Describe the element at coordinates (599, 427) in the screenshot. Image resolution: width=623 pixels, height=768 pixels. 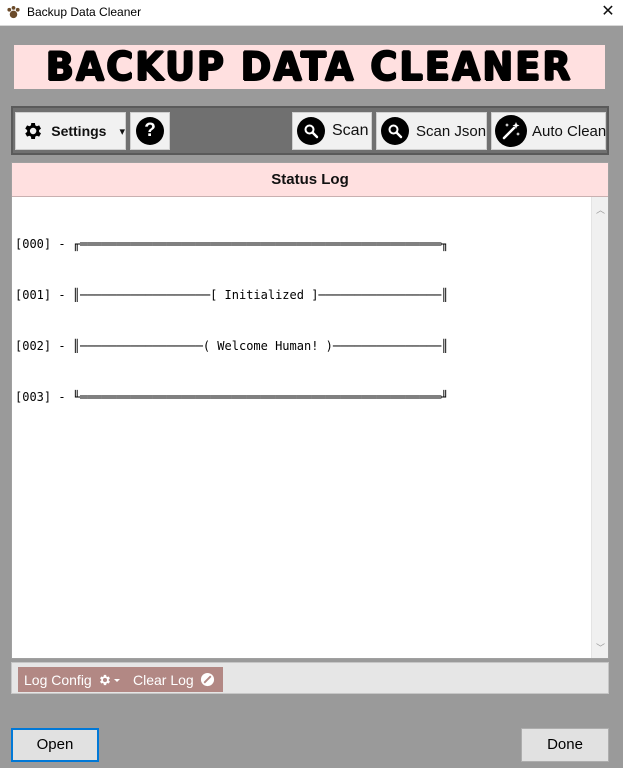
I see `vertical-scrollbar: ︿ ﹀` at that location.